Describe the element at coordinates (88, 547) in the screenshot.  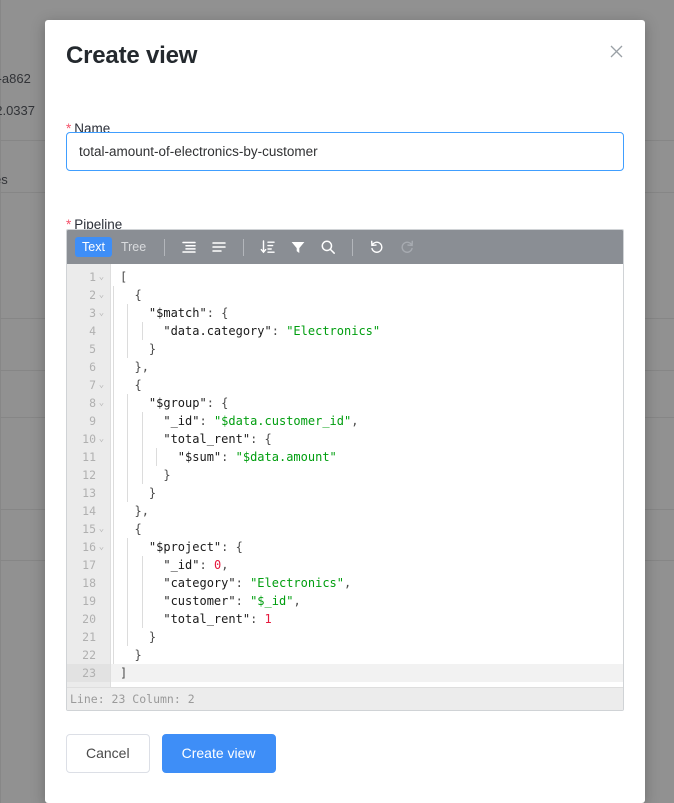
I see `editor-line-number: 16 ⌄` at that location.